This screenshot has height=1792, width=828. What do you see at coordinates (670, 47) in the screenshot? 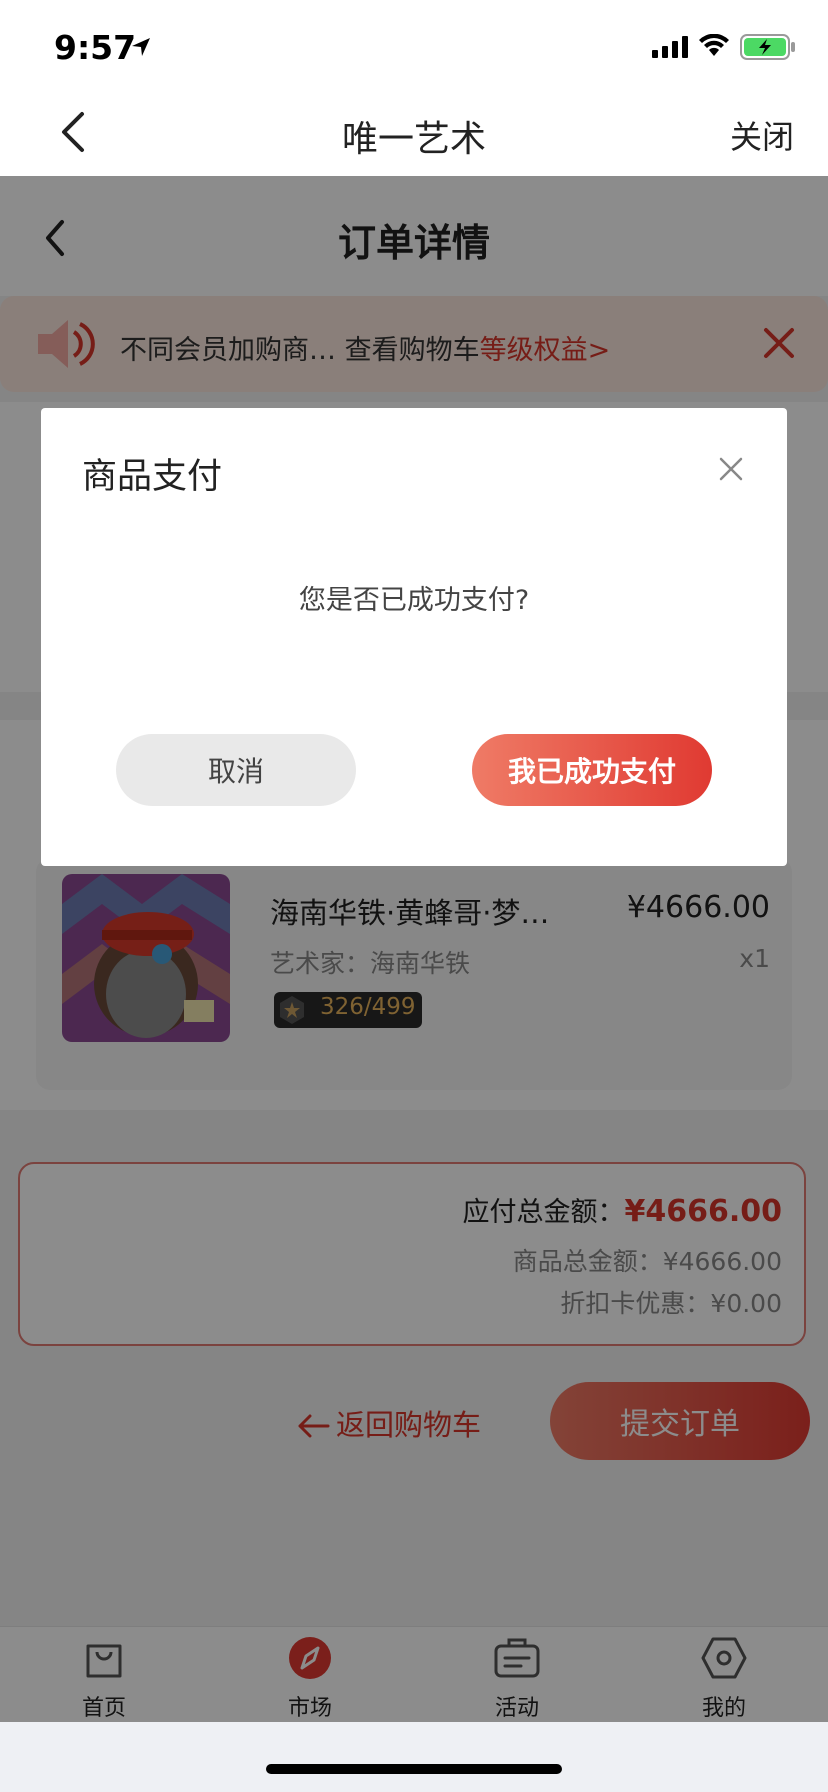
I see `cellular-signal-icon` at bounding box center [670, 47].